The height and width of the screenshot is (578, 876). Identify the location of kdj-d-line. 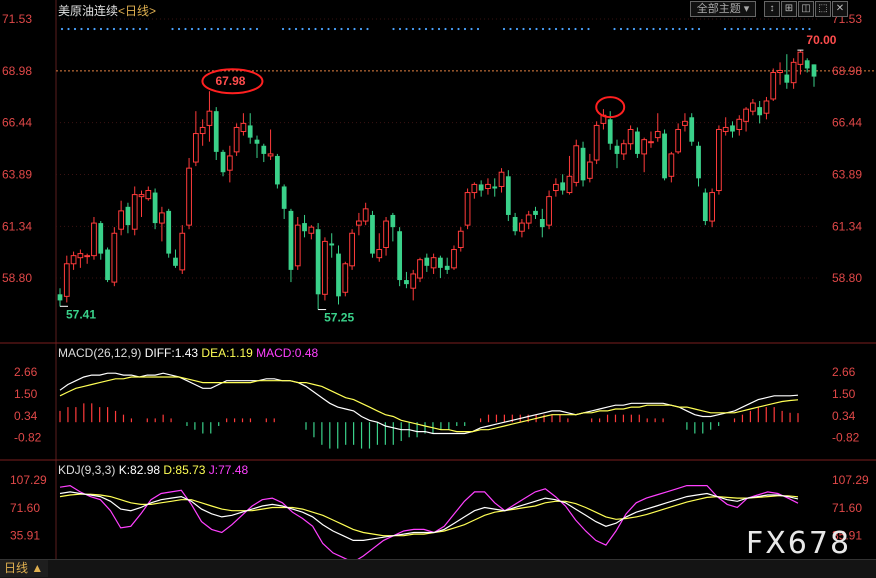
(429, 515).